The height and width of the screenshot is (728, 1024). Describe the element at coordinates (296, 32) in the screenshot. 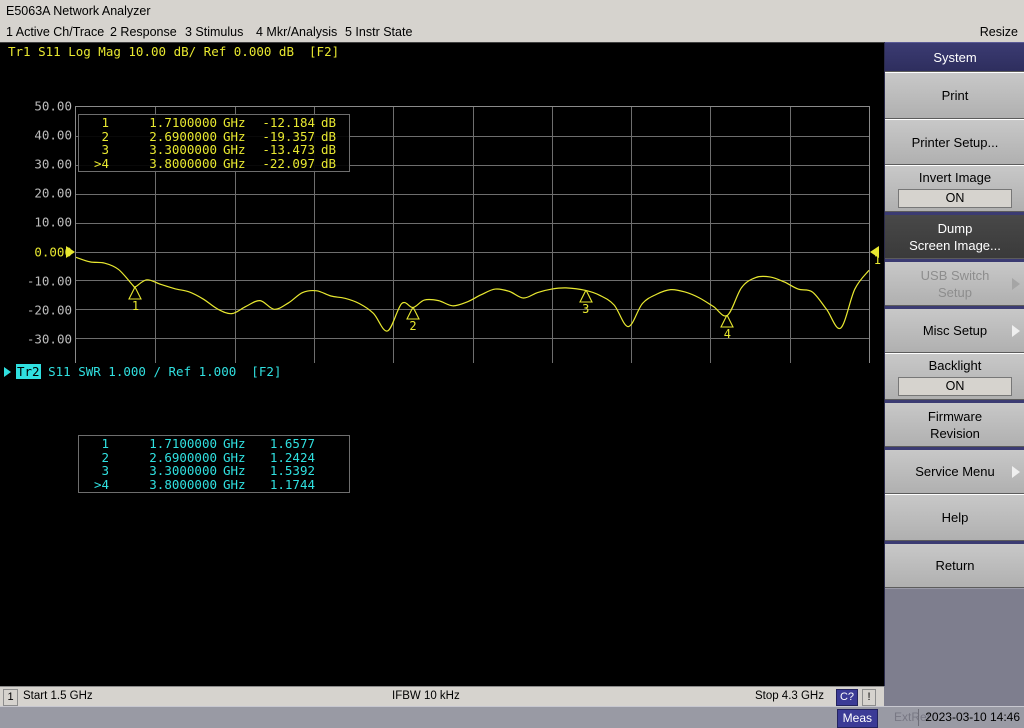

I see `menu-item-mkr-analysis: 4 Mkr/Analysis` at that location.